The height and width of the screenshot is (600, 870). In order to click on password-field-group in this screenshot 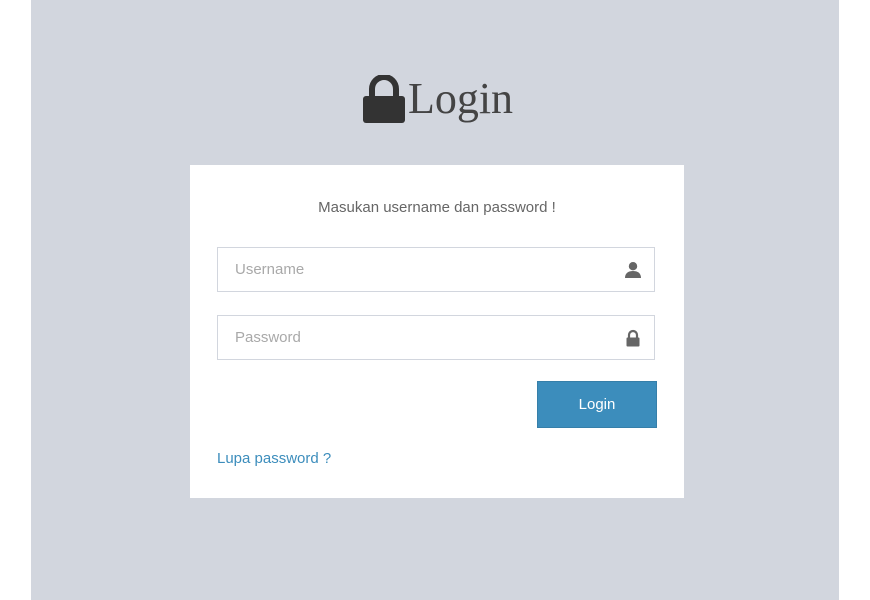, I will do `click(436, 337)`.